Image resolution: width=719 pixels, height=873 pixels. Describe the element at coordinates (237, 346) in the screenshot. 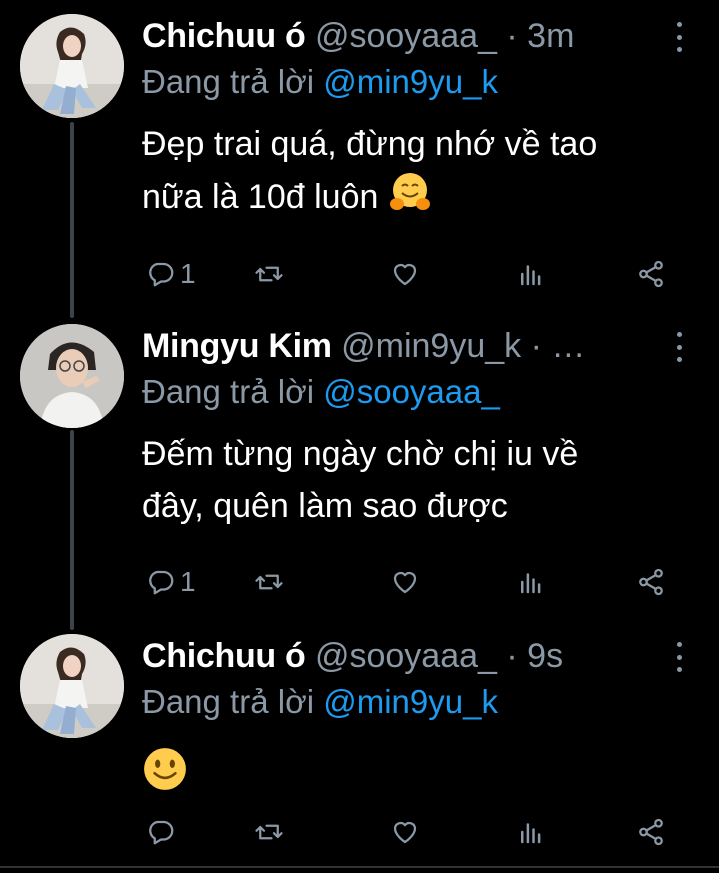

I see `display-name: Mingyu Kim` at that location.